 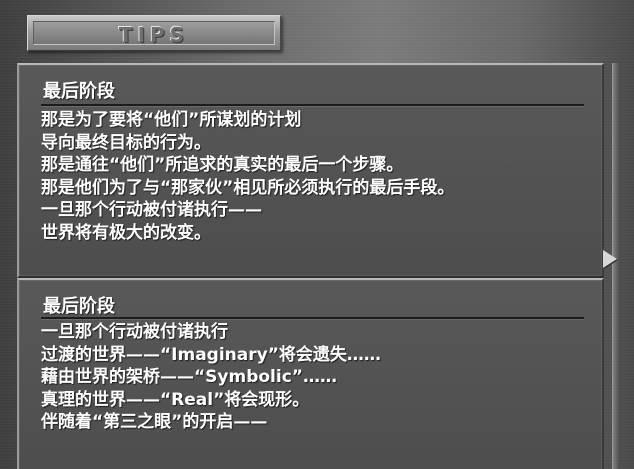 What do you see at coordinates (134, 332) in the screenshot?
I see `tip-line: 一旦那个行动被付诸执行` at bounding box center [134, 332].